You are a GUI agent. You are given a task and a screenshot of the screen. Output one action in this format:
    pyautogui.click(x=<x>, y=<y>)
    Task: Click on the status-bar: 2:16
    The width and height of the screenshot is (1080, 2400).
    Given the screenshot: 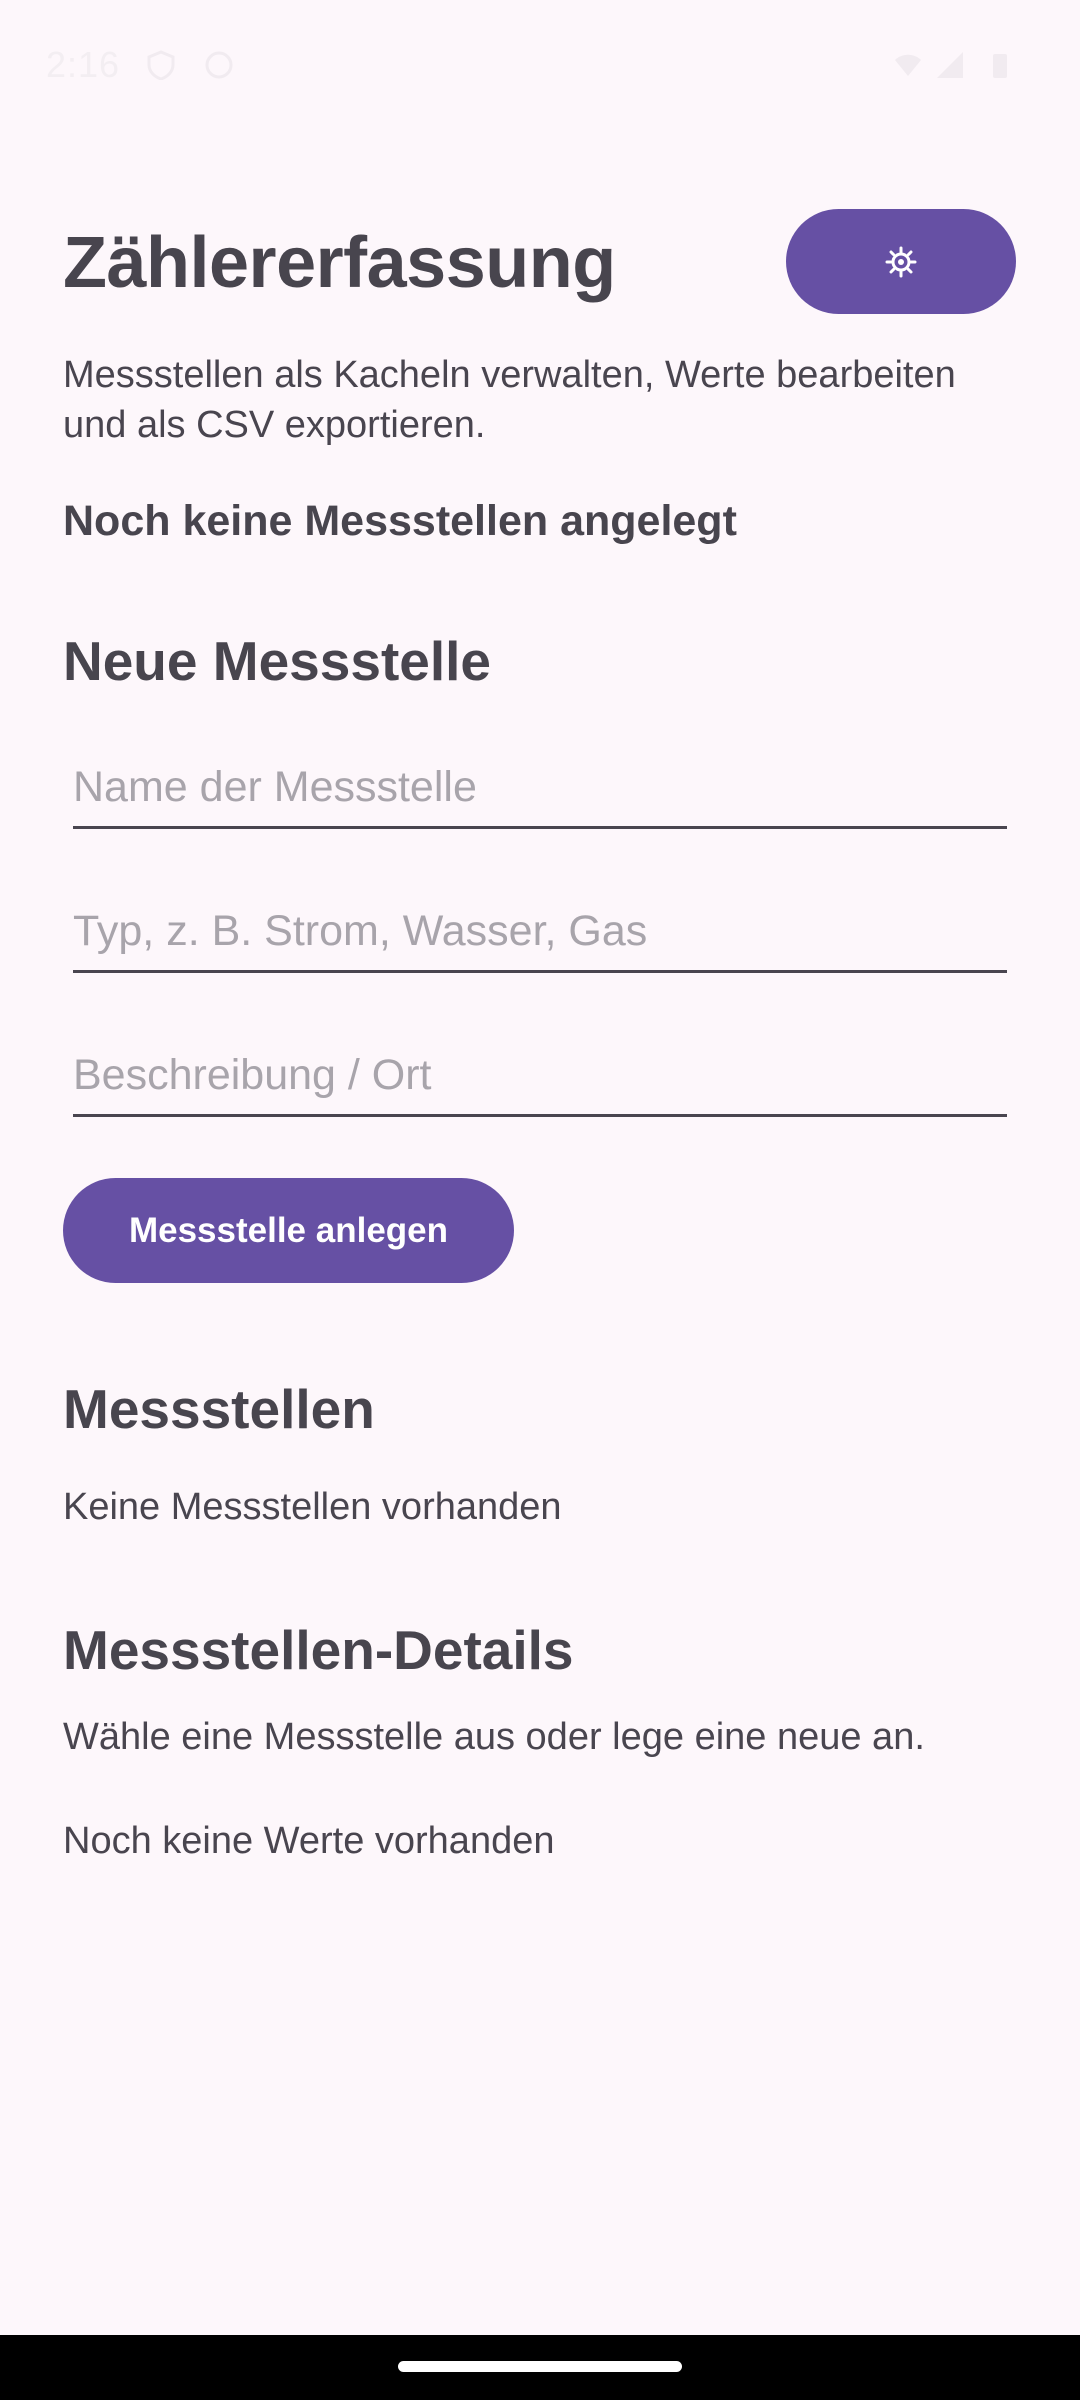 What is the action you would take?
    pyautogui.click(x=540, y=70)
    